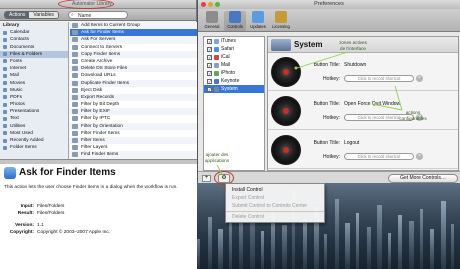  I want to click on library-item-label: Calendar, so click(20, 33).